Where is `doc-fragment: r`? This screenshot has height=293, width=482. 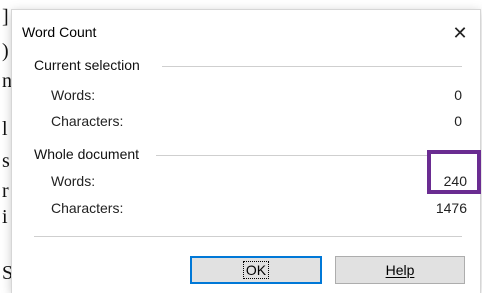 doc-fragment: r is located at coordinates (5, 191).